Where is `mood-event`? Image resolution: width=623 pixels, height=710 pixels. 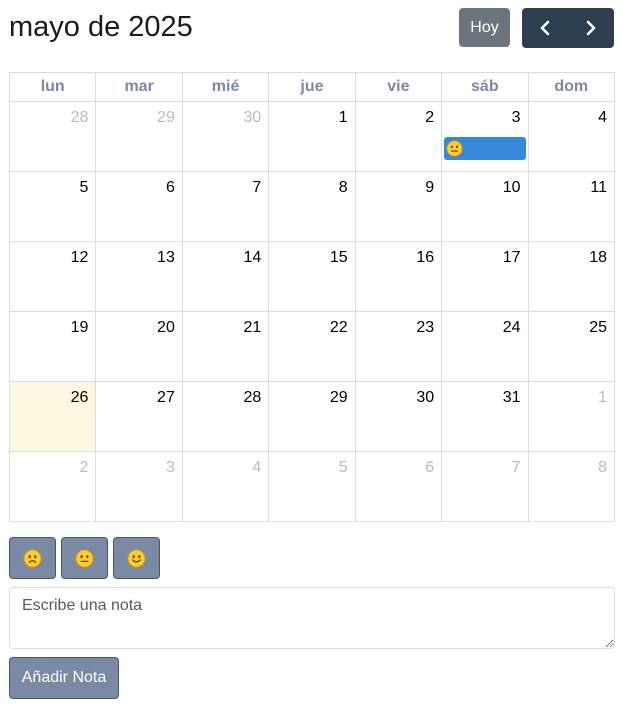 mood-event is located at coordinates (485, 148).